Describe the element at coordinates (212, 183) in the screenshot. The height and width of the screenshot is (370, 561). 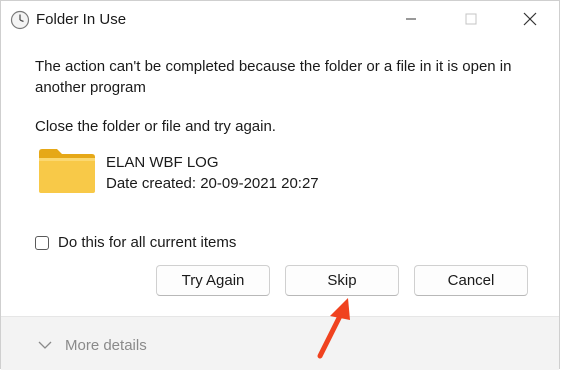
I see `file-date-created: Date created: 20-09-2021 20:27` at that location.